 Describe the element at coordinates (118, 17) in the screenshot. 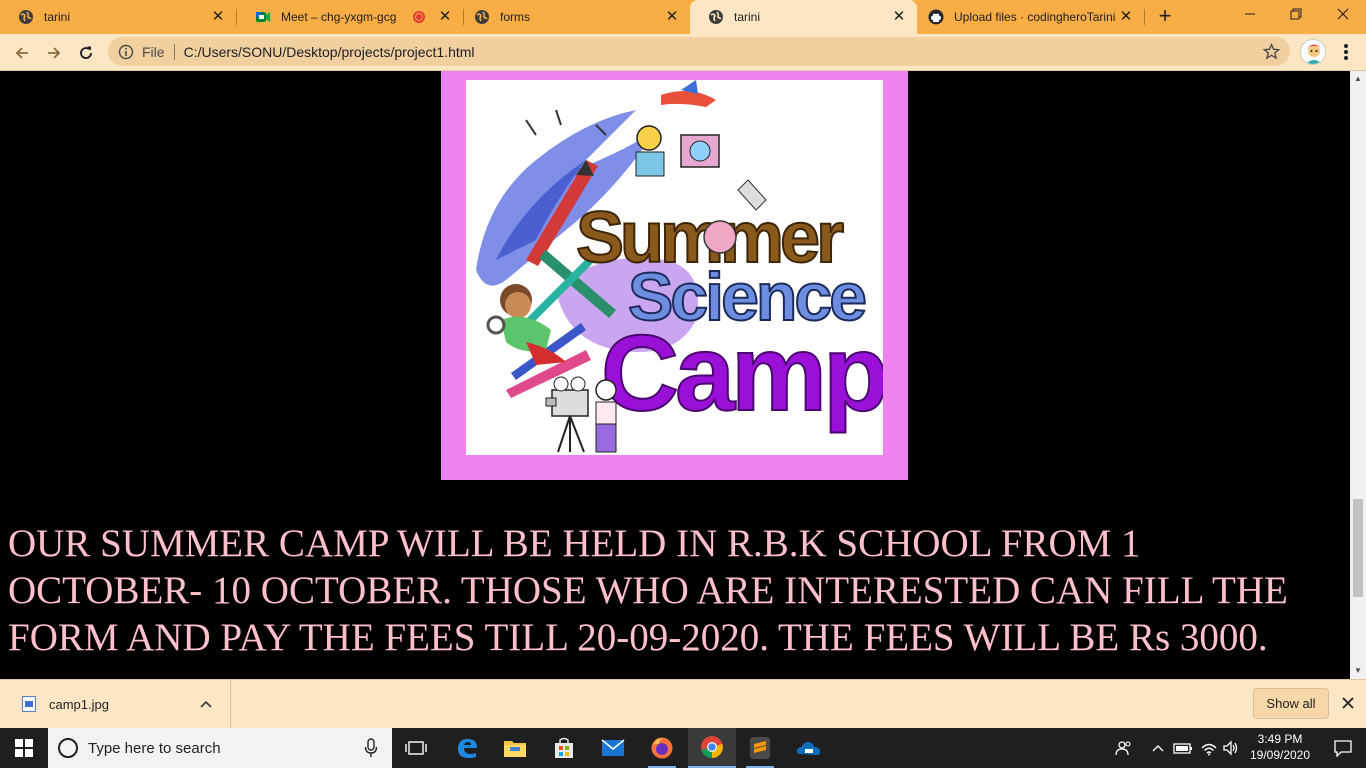

I see `tab-tarini-1: tarini ✕` at that location.